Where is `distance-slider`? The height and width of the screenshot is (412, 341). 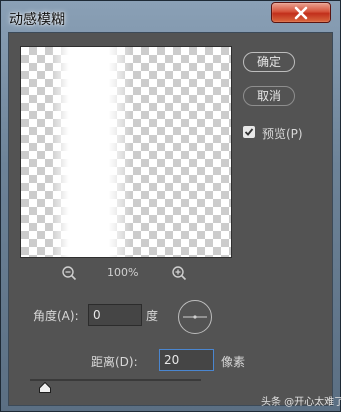 distance-slider is located at coordinates (115, 380).